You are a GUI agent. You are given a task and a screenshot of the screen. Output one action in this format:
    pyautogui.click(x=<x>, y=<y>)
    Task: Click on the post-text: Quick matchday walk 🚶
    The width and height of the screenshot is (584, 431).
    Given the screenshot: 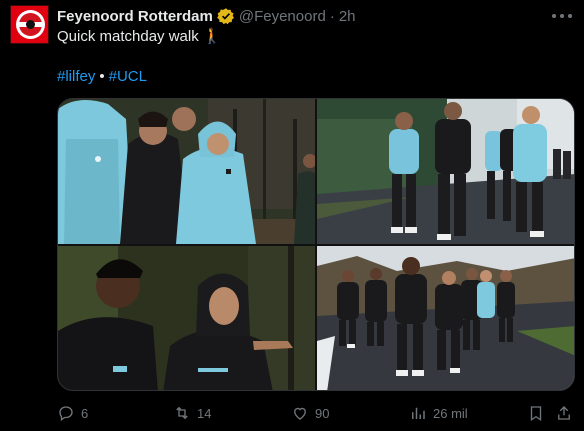 What is the action you would take?
    pyautogui.click(x=139, y=36)
    